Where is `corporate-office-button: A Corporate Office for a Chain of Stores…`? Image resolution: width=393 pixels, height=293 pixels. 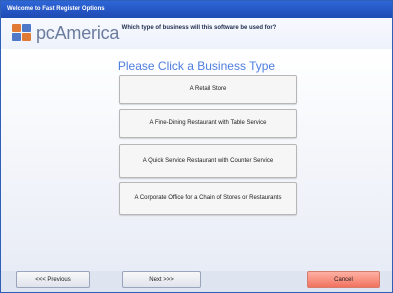
corporate-office-button: A Corporate Office for a Chain of Stores… is located at coordinates (208, 198).